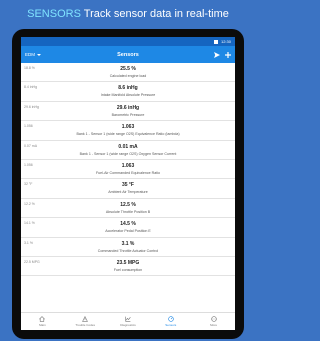 The width and height of the screenshot is (320, 341). I want to click on unit-selector: EDM, so click(33, 54).